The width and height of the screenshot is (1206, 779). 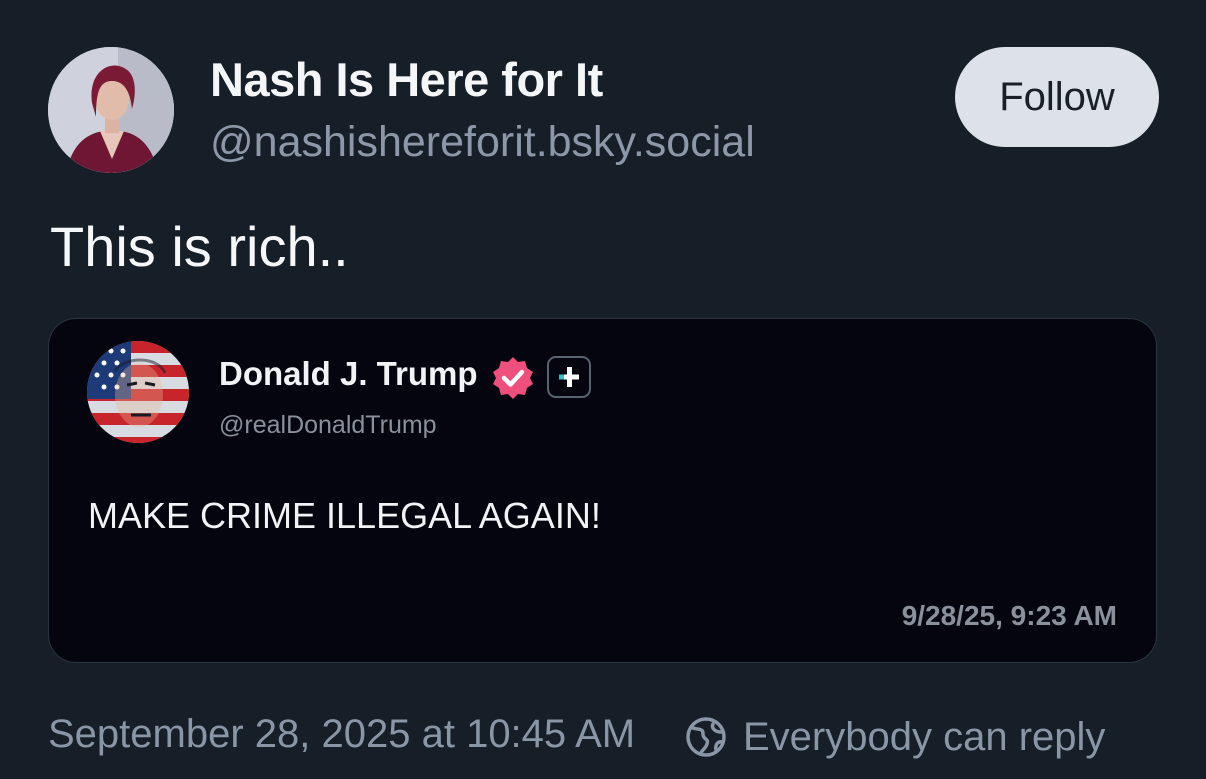 I want to click on reply-settings-label: Everybody can reply, so click(x=924, y=737).